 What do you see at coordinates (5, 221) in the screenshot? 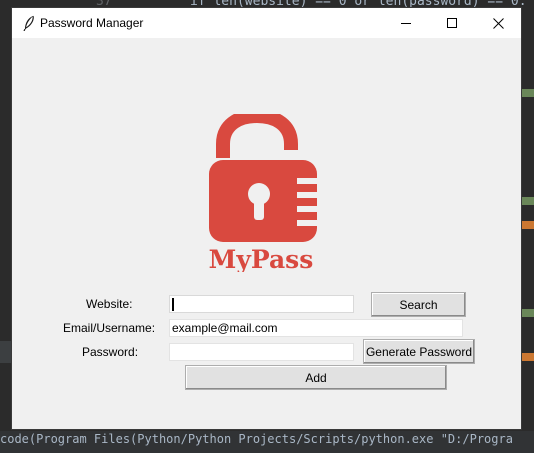
I see `background-editor-left` at bounding box center [5, 221].